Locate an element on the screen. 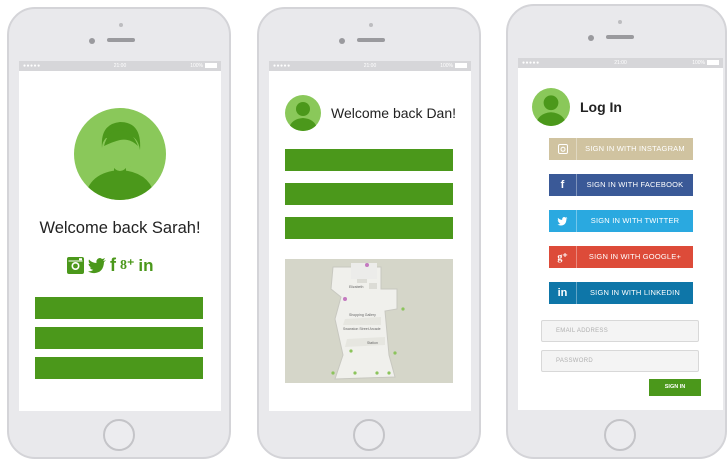 The width and height of the screenshot is (727, 461). signin-button: SIGN IN is located at coordinates (675, 387).